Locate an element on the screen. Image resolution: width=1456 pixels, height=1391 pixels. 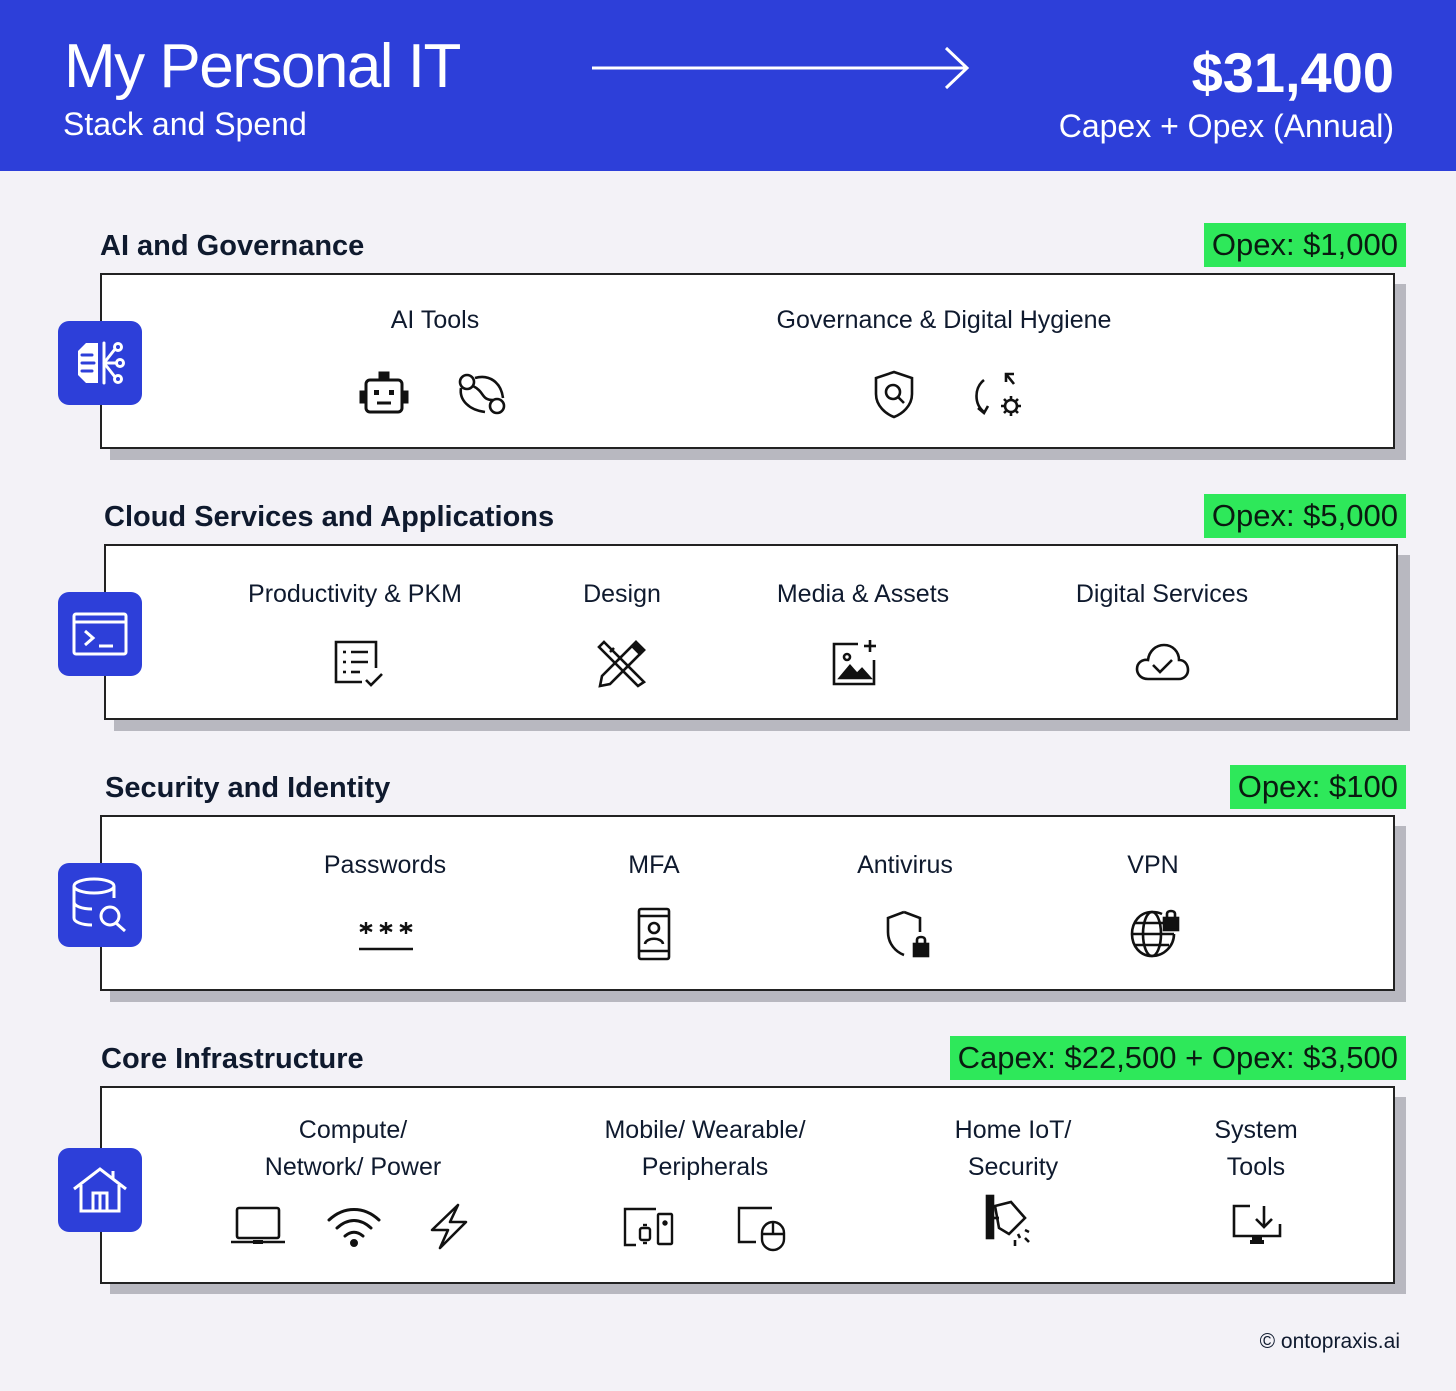
add-image-icon is located at coordinates (854, 663).